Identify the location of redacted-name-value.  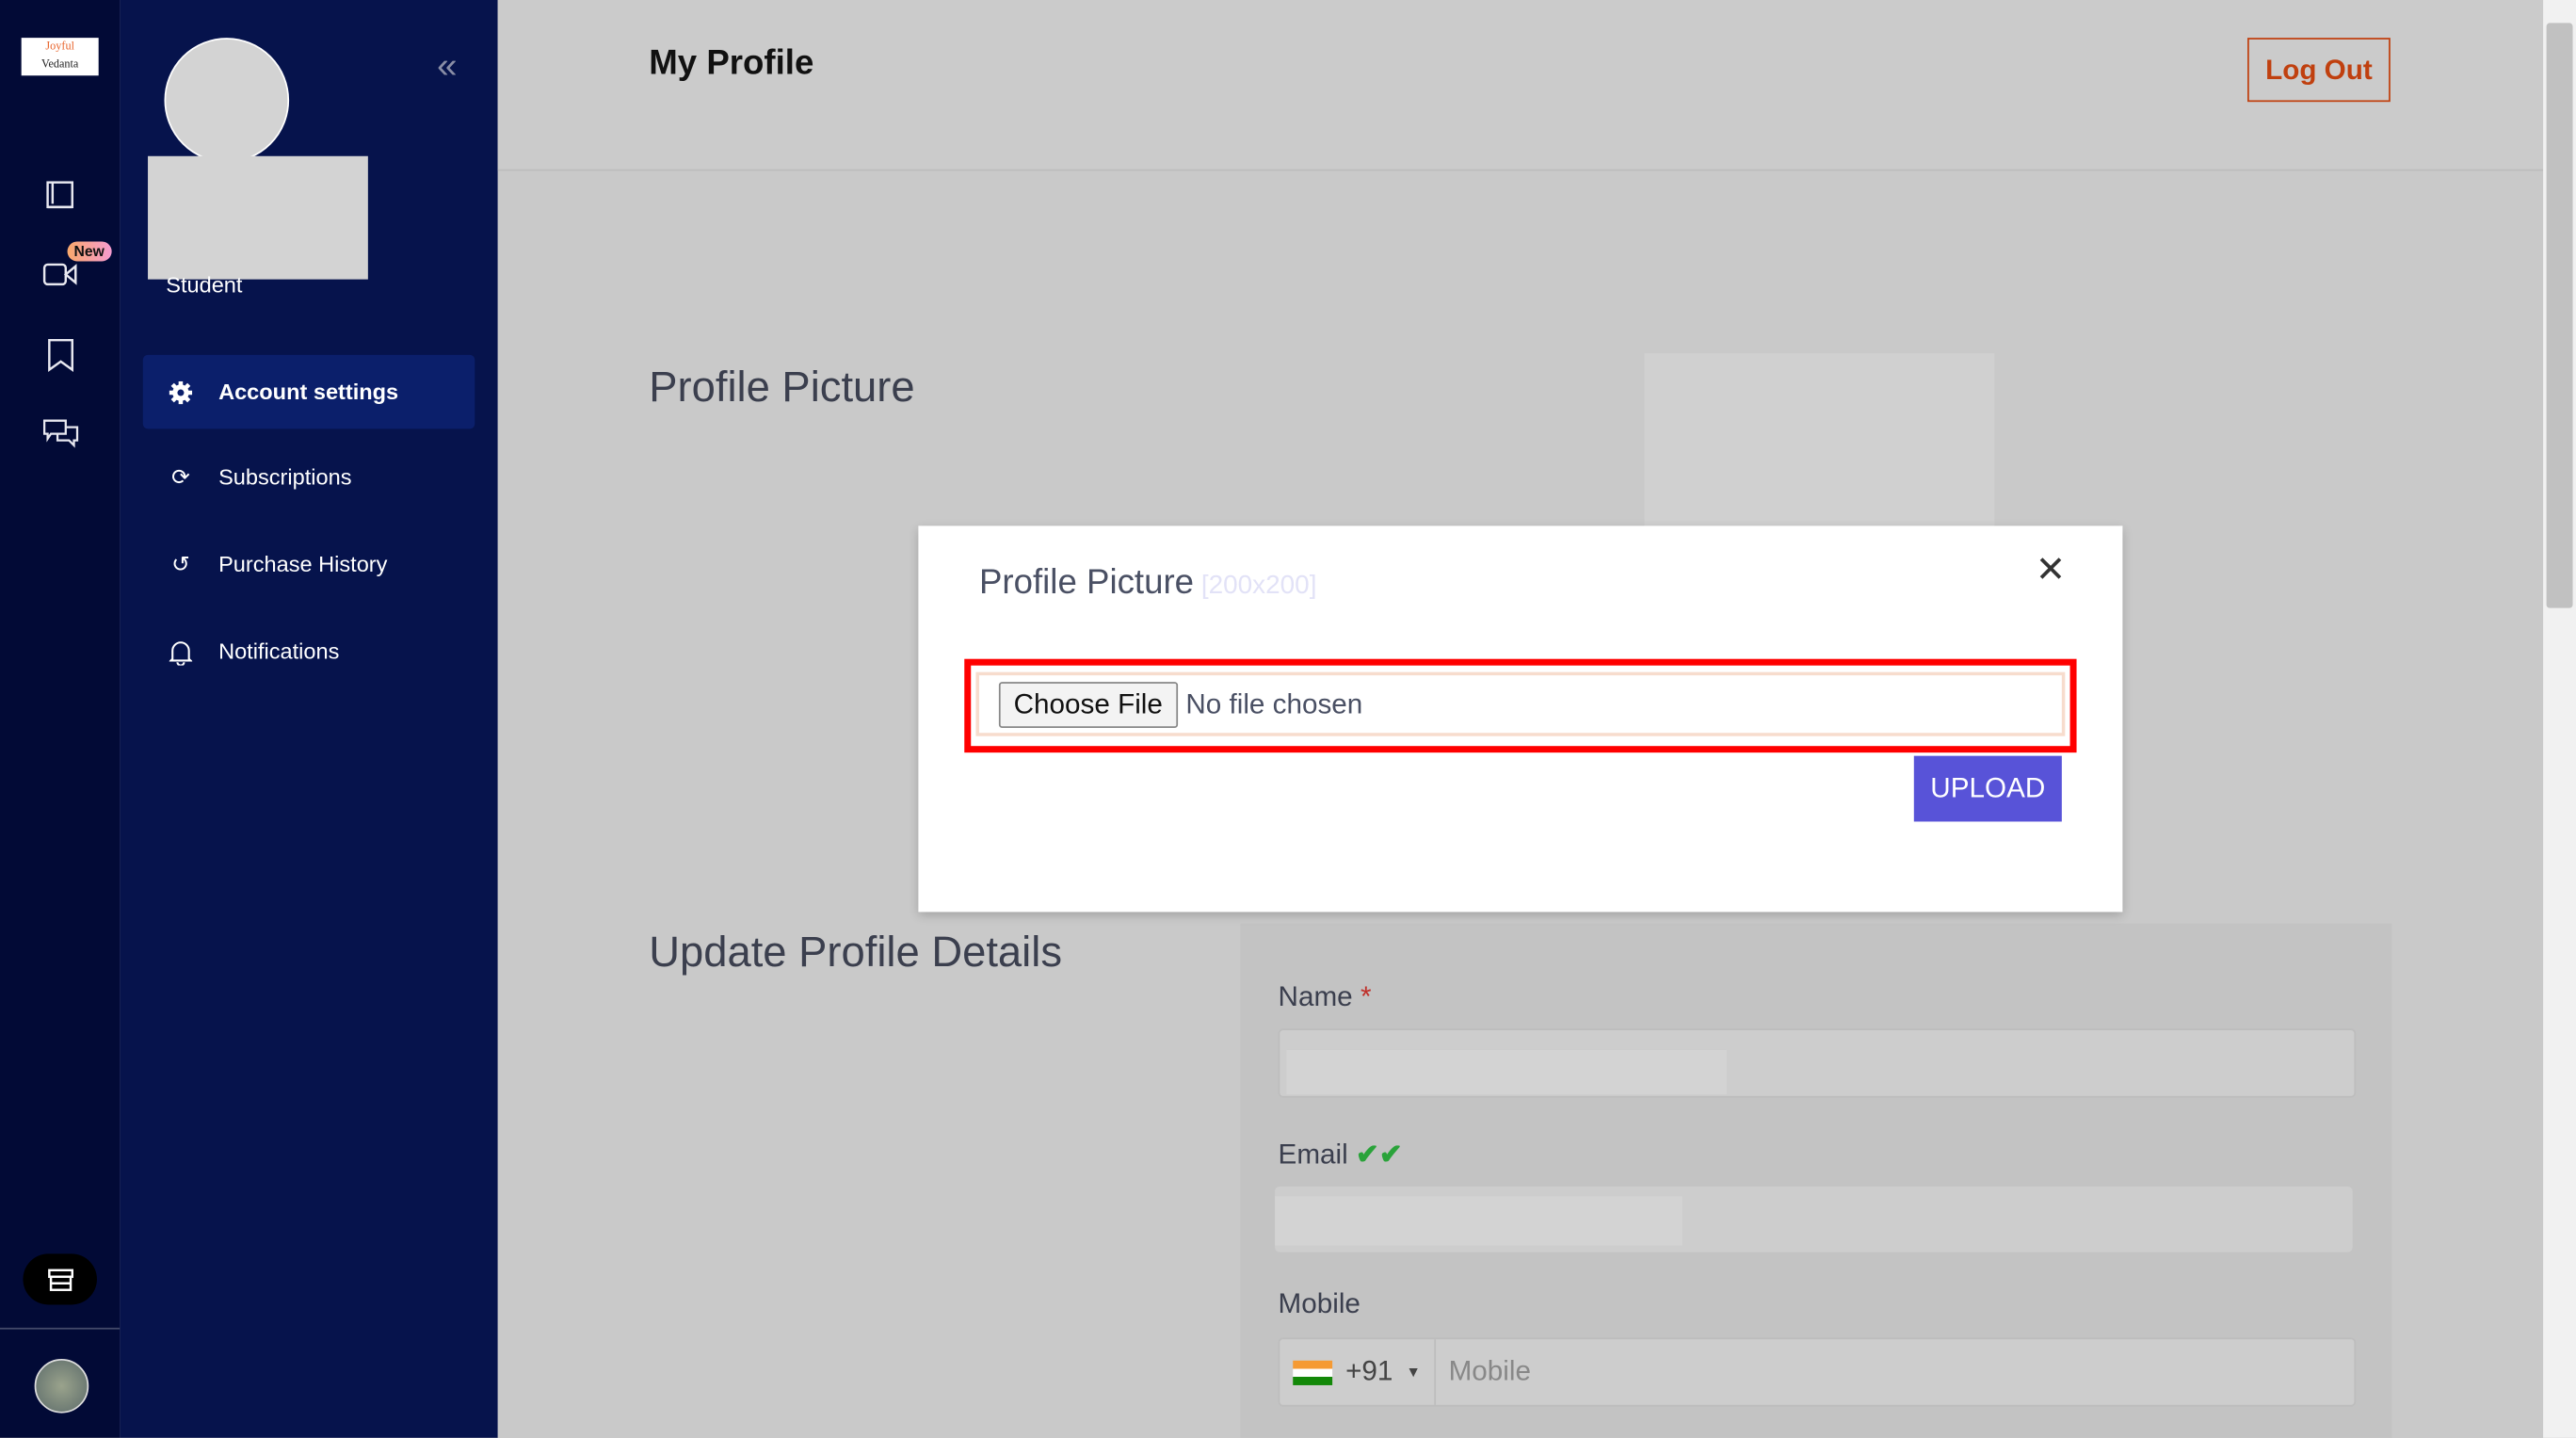
(1506, 1072).